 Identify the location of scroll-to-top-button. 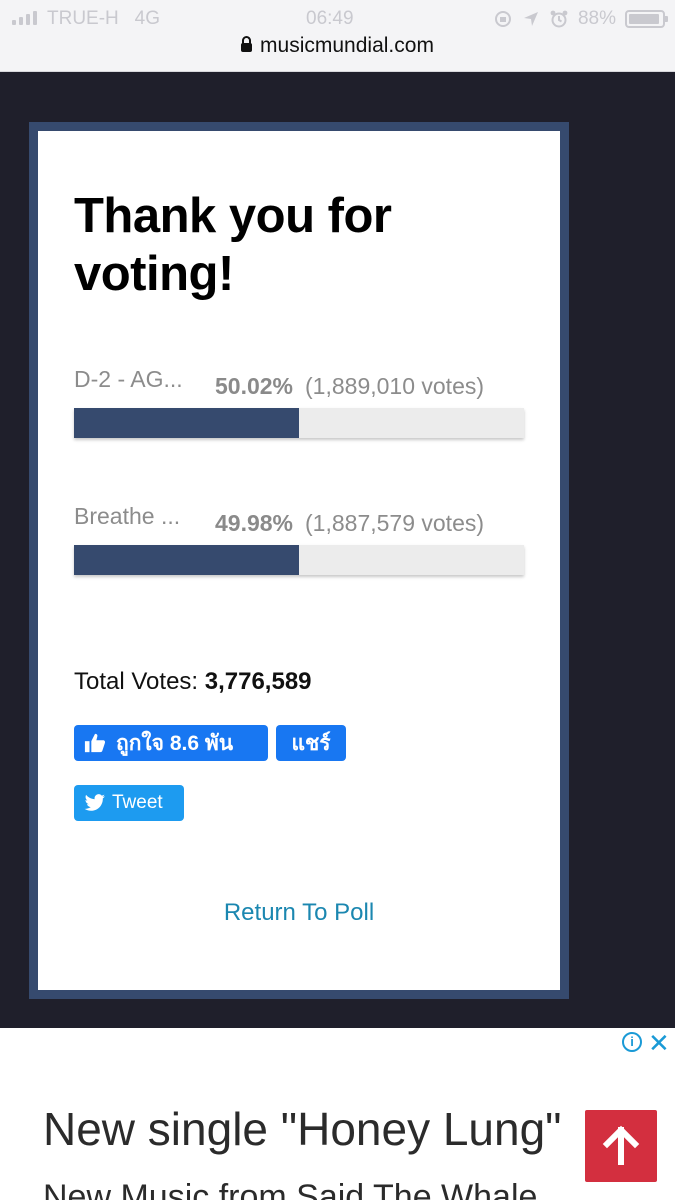
(621, 1146).